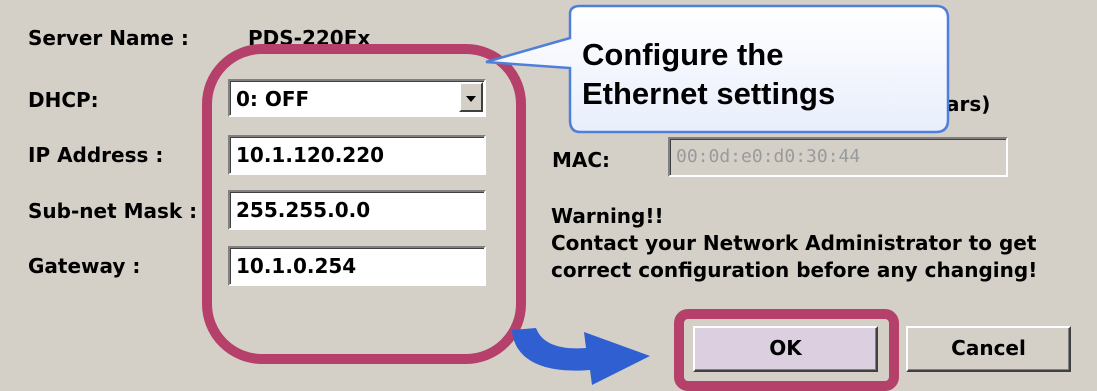  I want to click on dhcp-label: DHCP:, so click(63, 100).